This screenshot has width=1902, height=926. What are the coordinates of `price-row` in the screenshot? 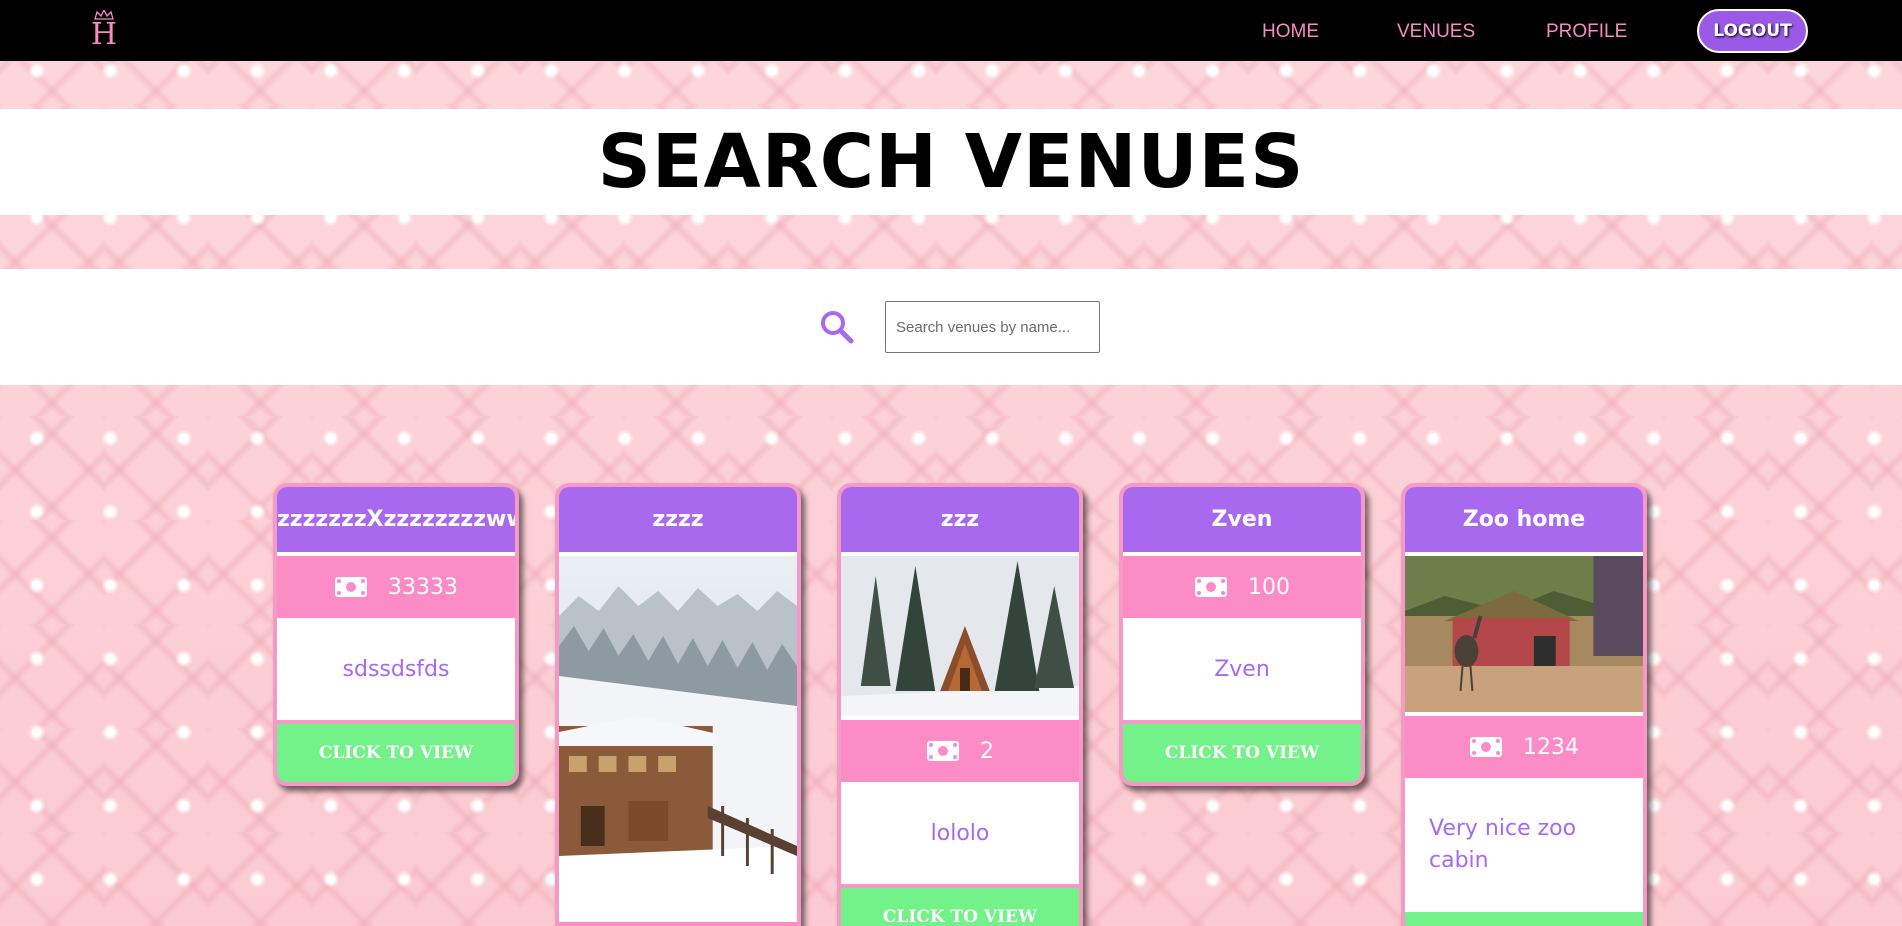 It's located at (678, 924).